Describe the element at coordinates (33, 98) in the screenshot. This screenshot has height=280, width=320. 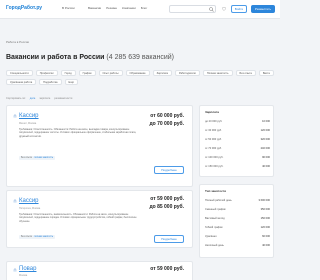
I see `sort-option-date: дате` at that location.